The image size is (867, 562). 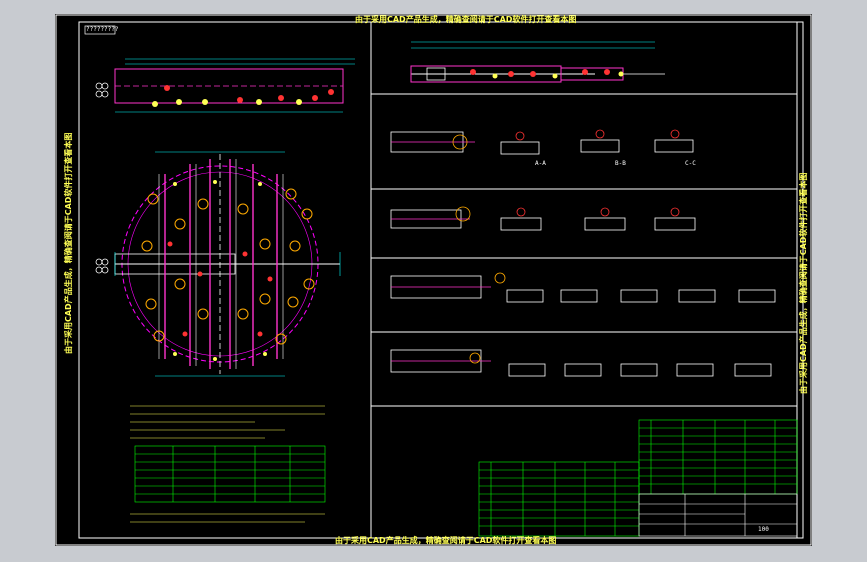 I want to click on plan-view-circle, so click(x=227, y=264).